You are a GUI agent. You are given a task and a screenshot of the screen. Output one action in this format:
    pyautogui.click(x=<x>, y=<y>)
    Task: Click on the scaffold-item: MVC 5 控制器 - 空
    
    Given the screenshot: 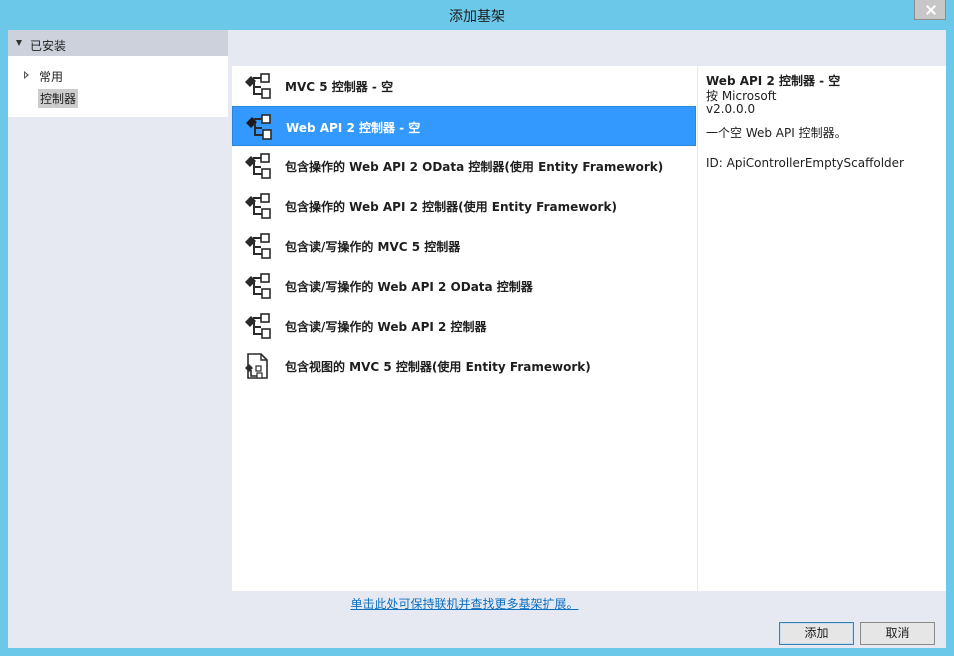 What is the action you would take?
    pyautogui.click(x=464, y=86)
    